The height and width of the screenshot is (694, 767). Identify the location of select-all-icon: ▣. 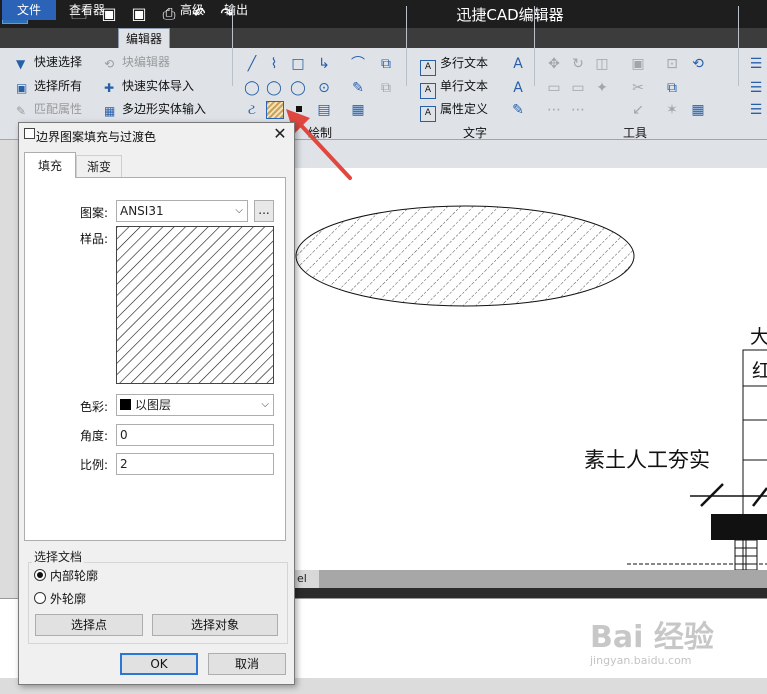
(22, 88).